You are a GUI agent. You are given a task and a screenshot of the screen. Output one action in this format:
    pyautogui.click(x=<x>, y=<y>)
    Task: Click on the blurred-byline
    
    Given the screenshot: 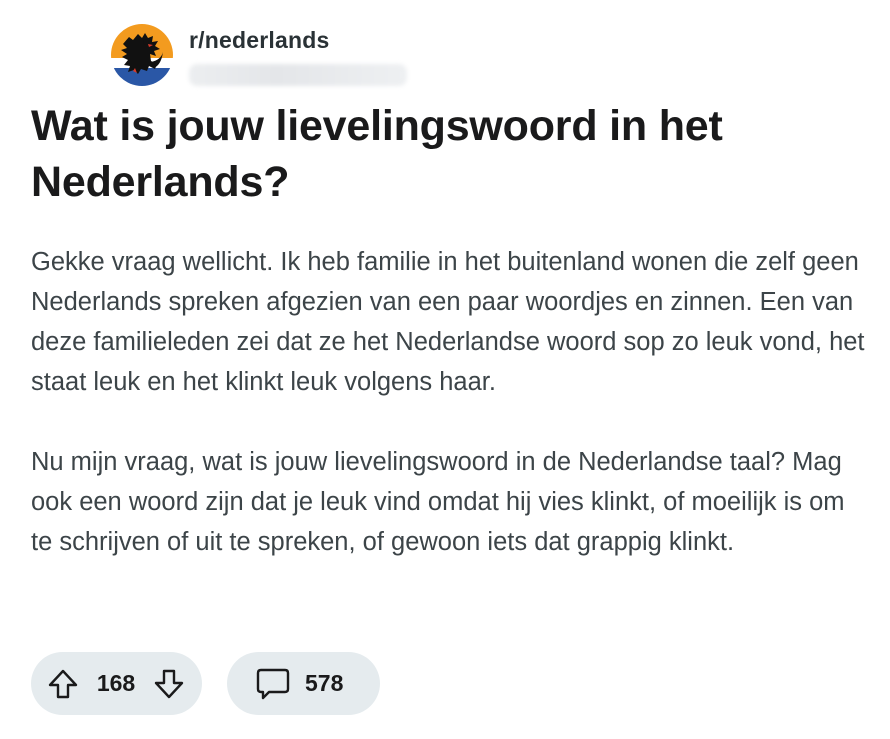 What is the action you would take?
    pyautogui.click(x=298, y=75)
    